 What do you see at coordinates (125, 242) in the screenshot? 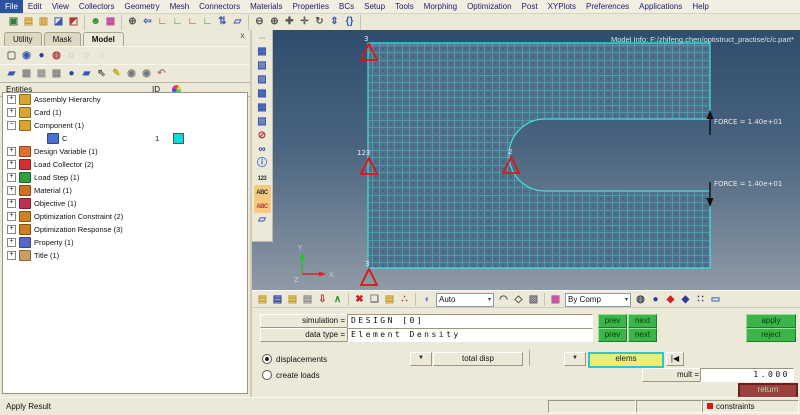
I see `tree-item: + Property (1)` at bounding box center [125, 242].